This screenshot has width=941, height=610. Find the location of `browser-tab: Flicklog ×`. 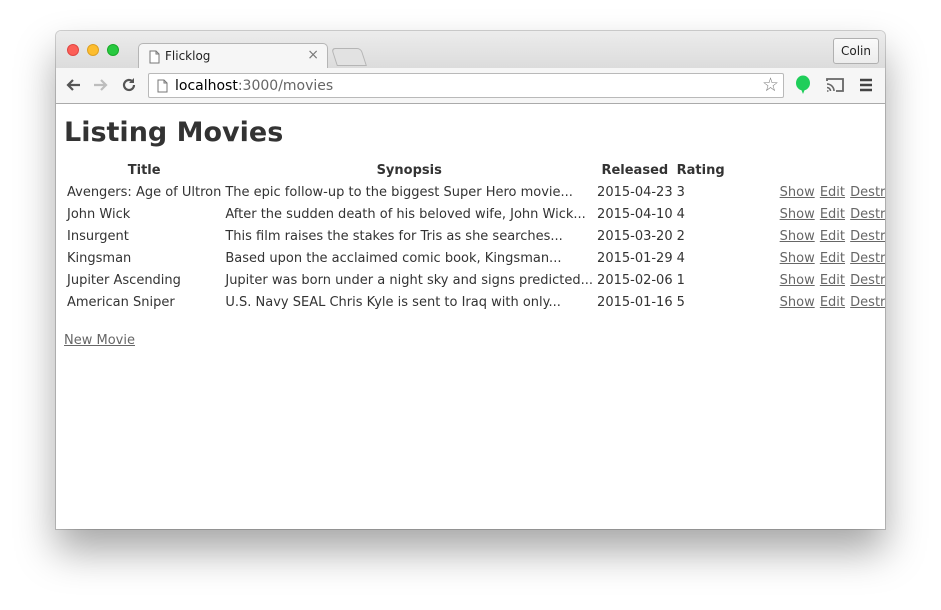

browser-tab: Flicklog × is located at coordinates (233, 56).